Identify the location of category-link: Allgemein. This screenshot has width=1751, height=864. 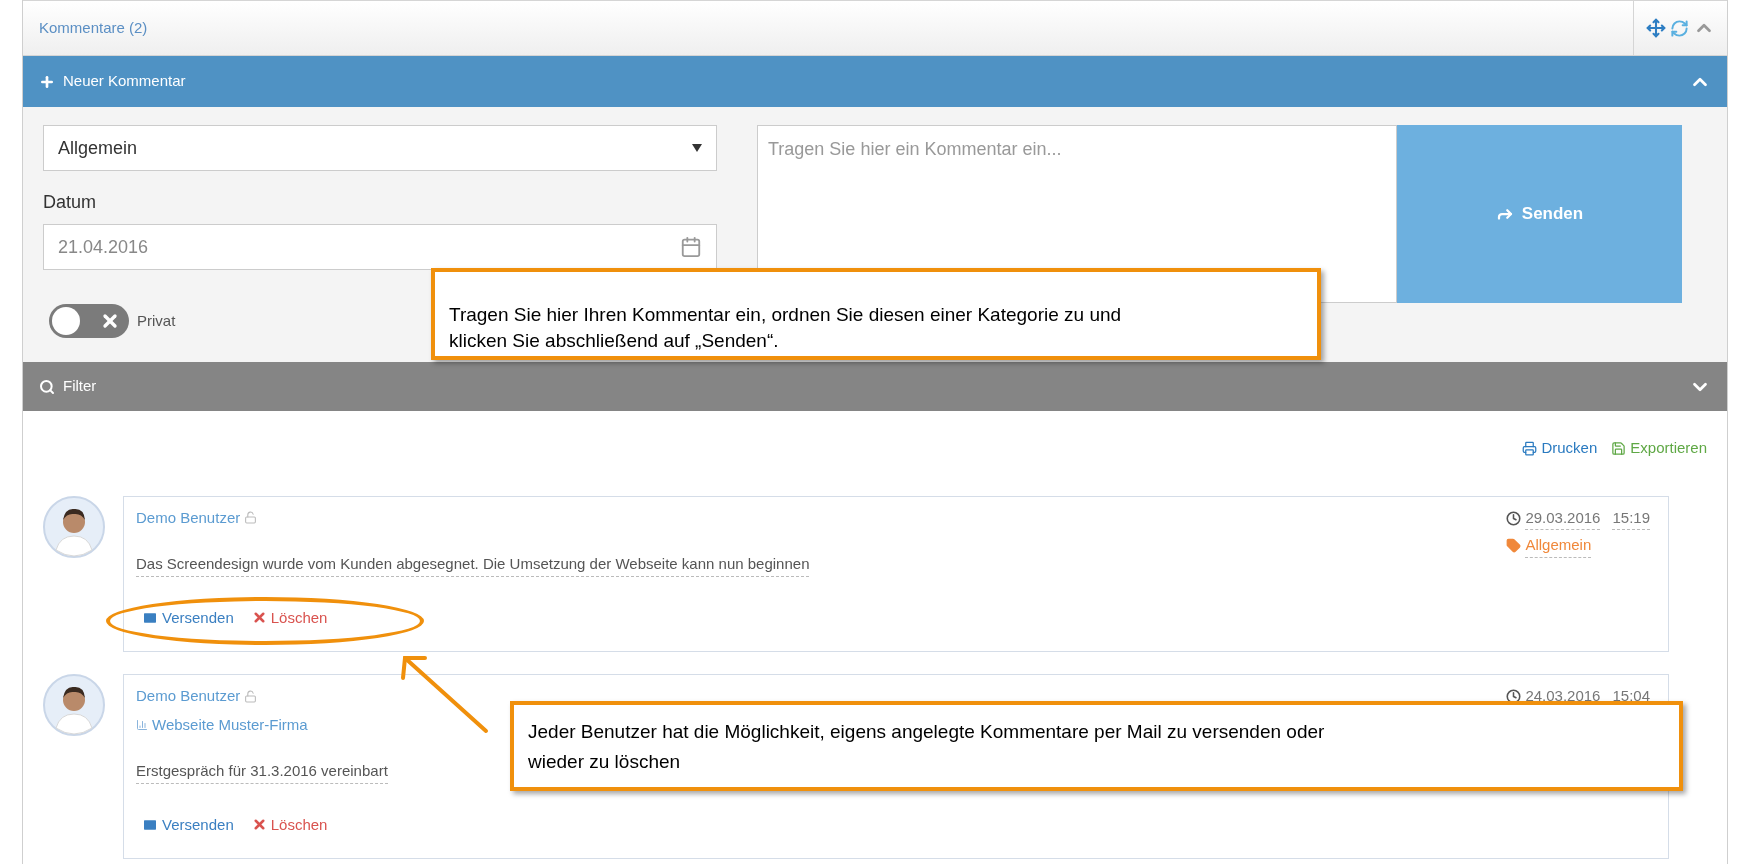
(1558, 546).